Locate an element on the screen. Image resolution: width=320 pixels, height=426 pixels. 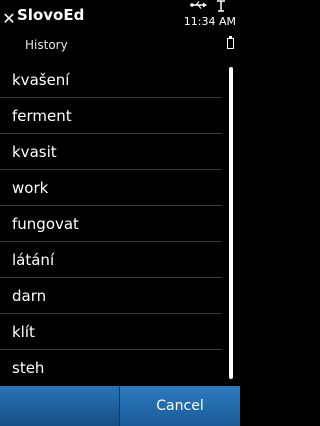
status-indicators: 11:34 AM is located at coordinates (201, 25).